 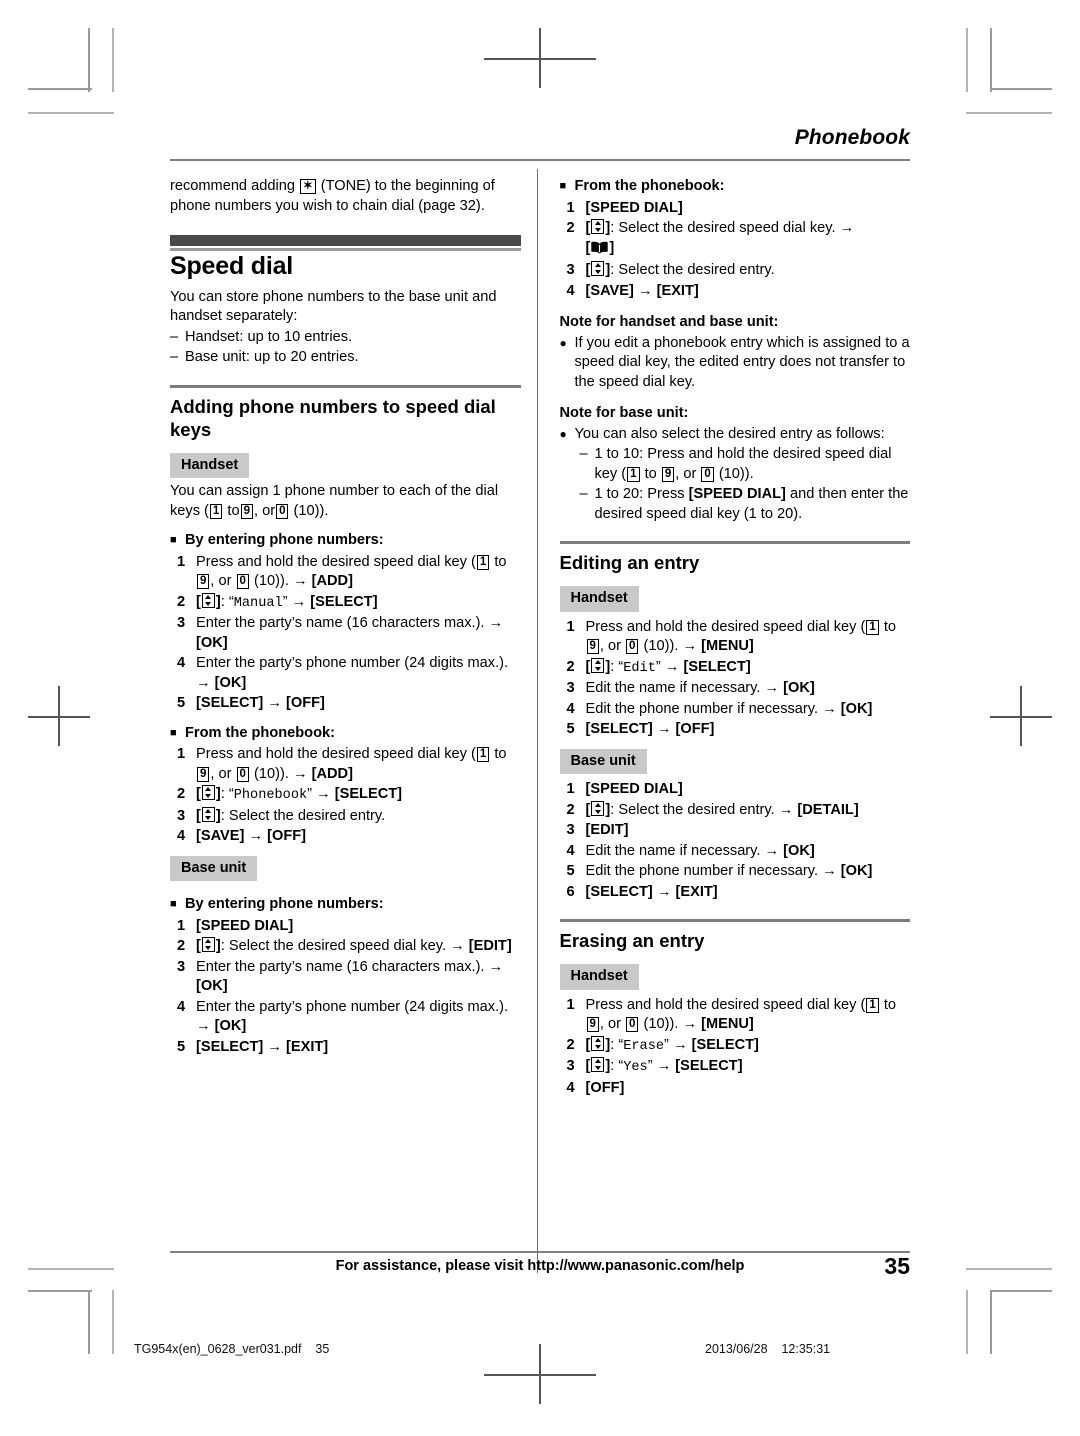 What do you see at coordinates (203, 774) in the screenshot?
I see `dial-key-9-icon: 9` at bounding box center [203, 774].